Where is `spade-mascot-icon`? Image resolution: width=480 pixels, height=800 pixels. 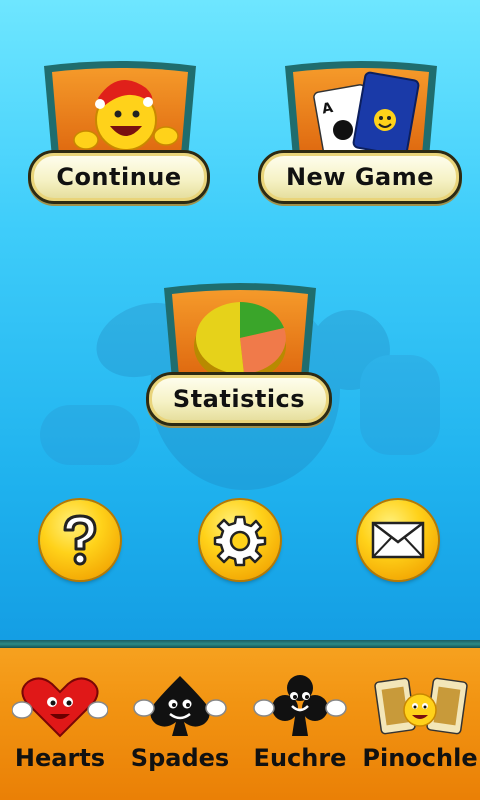
spade-mascot-icon is located at coordinates (180, 706).